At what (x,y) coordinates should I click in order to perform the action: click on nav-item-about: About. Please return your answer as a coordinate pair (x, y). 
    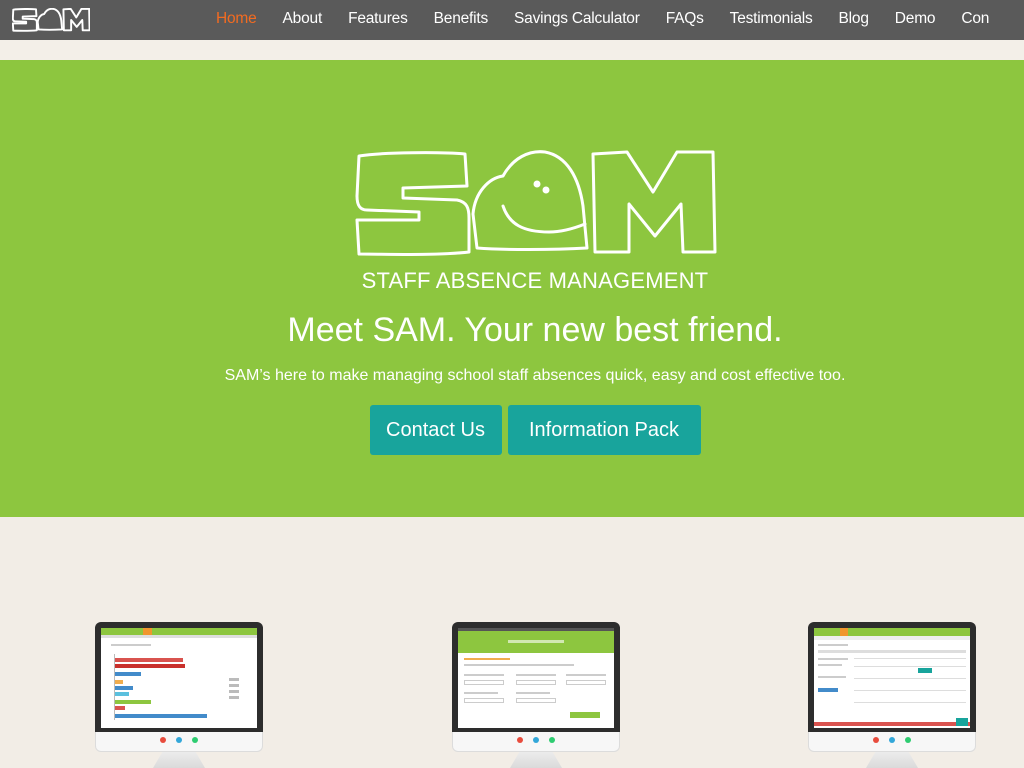
    Looking at the image, I should click on (303, 20).